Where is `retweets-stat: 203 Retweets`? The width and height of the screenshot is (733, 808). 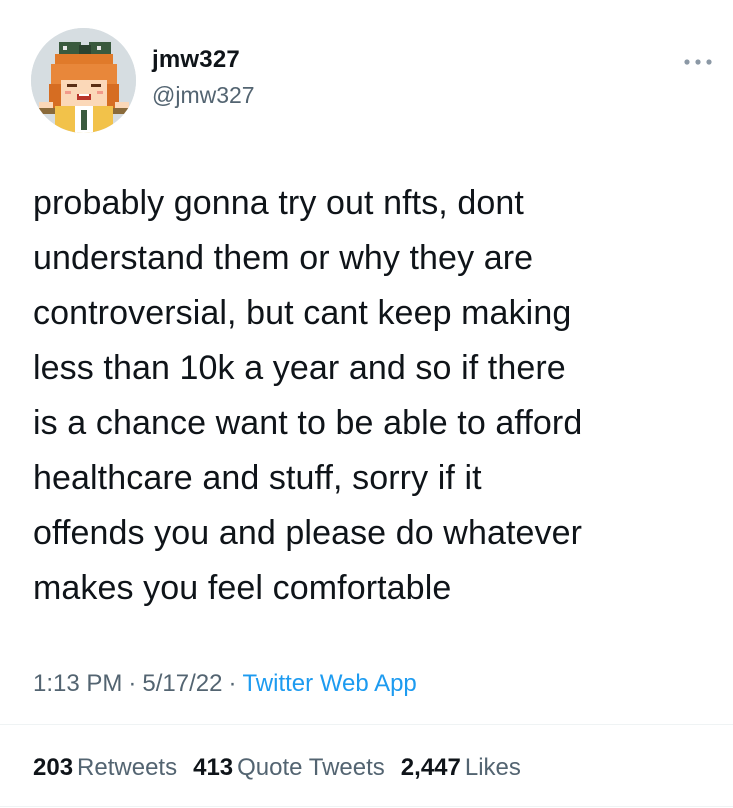 retweets-stat: 203 Retweets is located at coordinates (105, 768).